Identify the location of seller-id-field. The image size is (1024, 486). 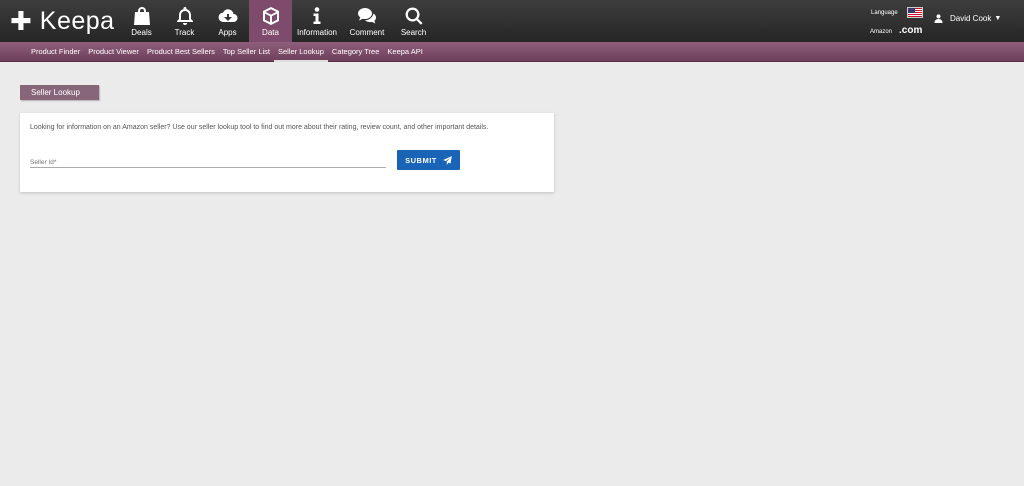
(208, 161).